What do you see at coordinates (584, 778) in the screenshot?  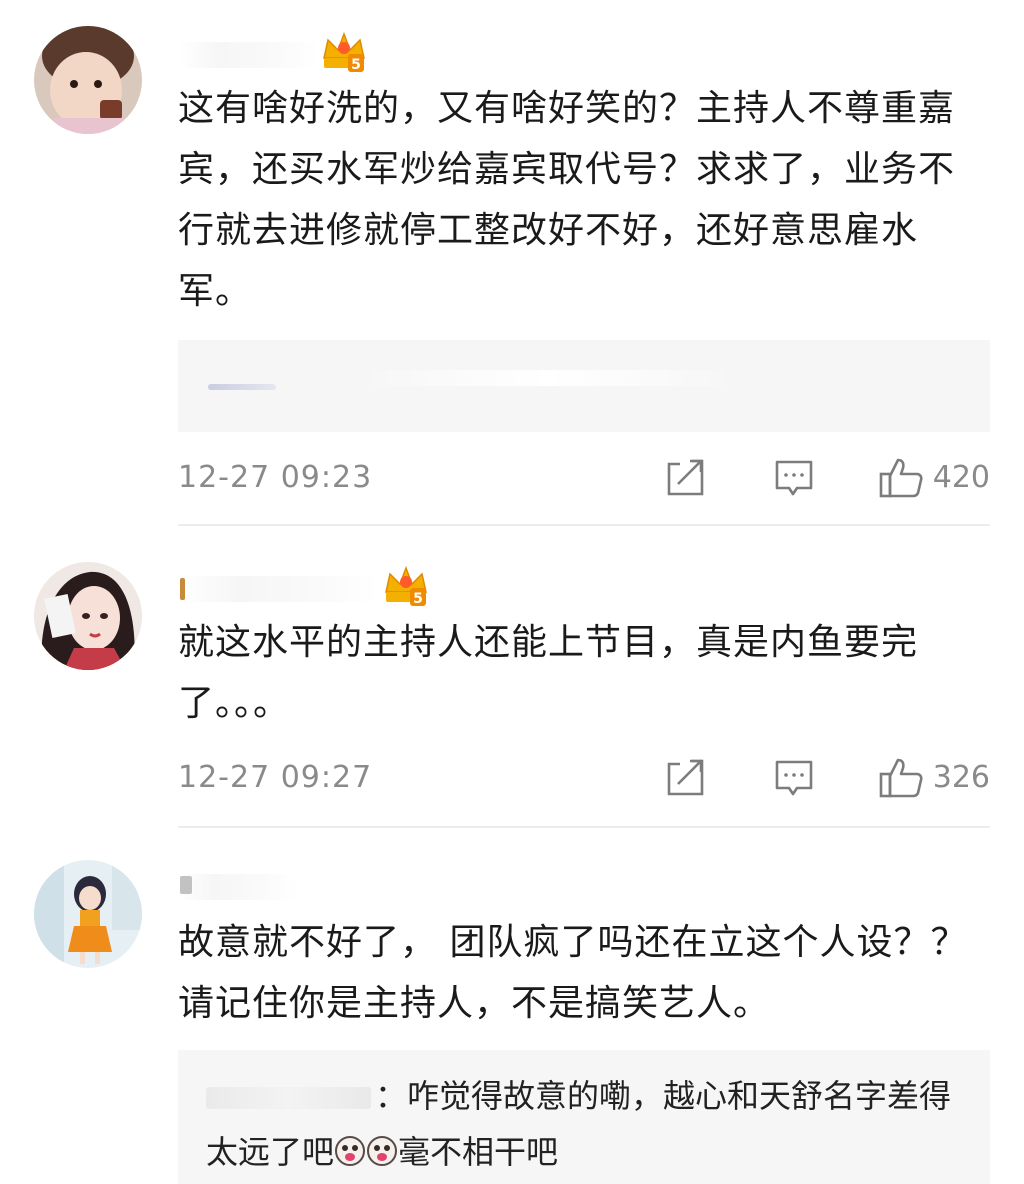 I see `comment-meta: 12-27 09:27 326` at bounding box center [584, 778].